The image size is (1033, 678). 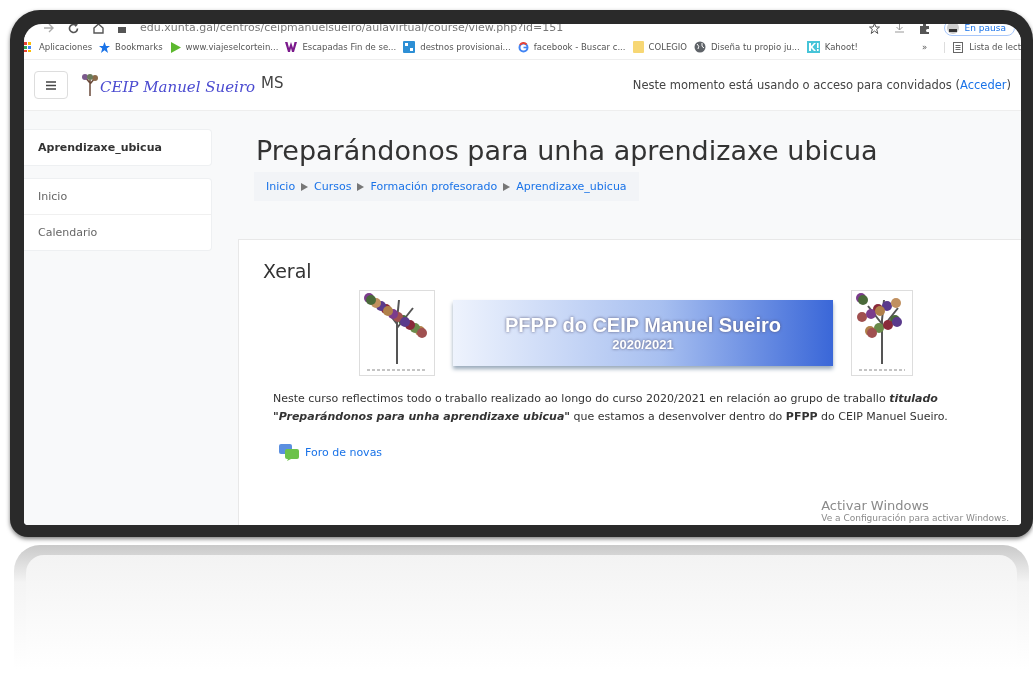 I want to click on play-icon, so click(x=175, y=47).